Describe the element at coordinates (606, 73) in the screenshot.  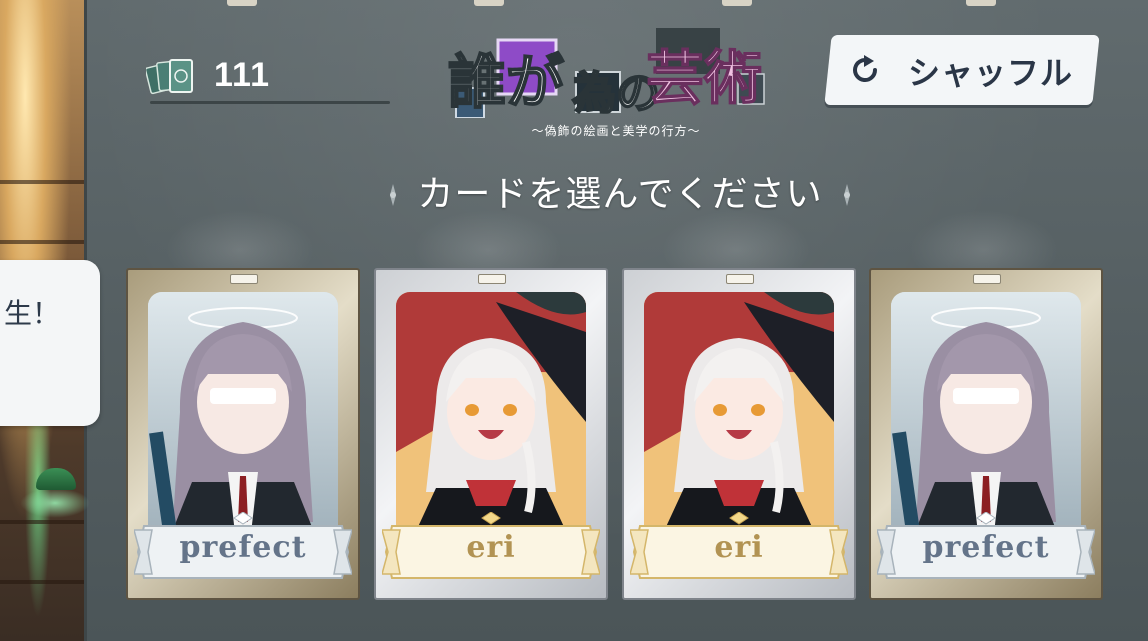
I see `logo-artwork: 誰が 為の 芸術` at that location.